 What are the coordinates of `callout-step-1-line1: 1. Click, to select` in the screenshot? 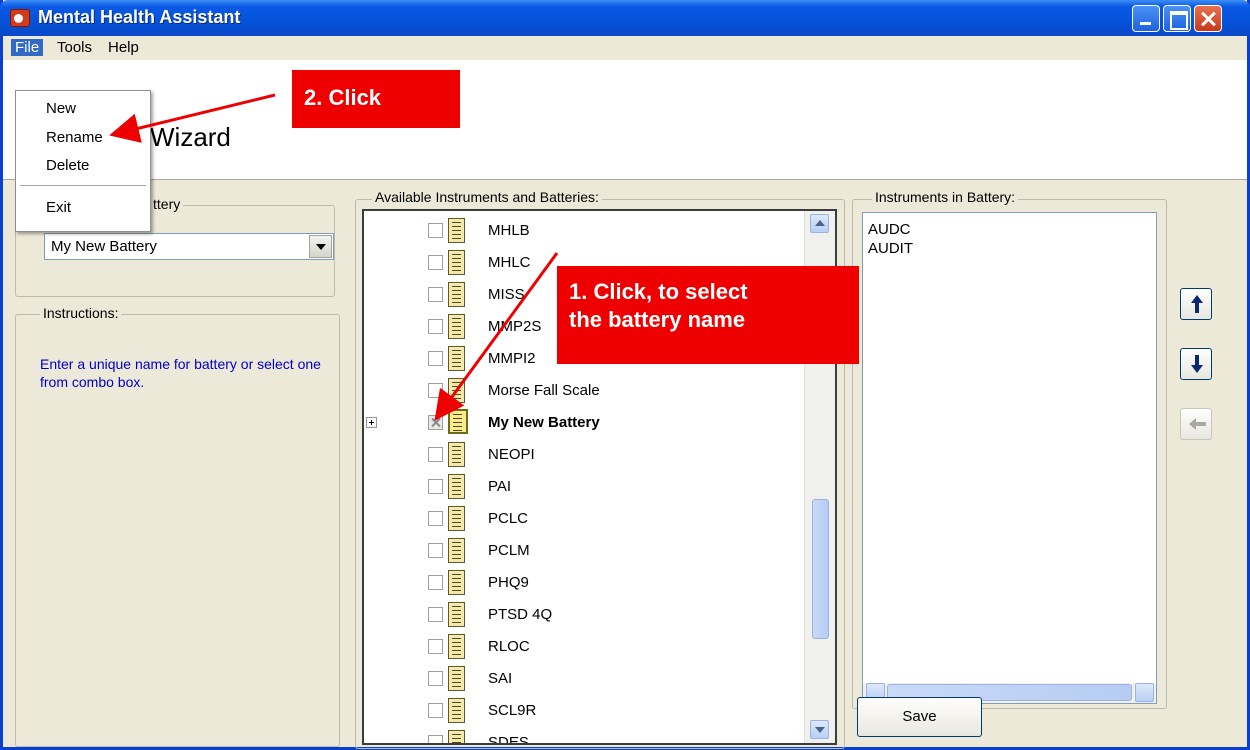 It's located at (658, 291).